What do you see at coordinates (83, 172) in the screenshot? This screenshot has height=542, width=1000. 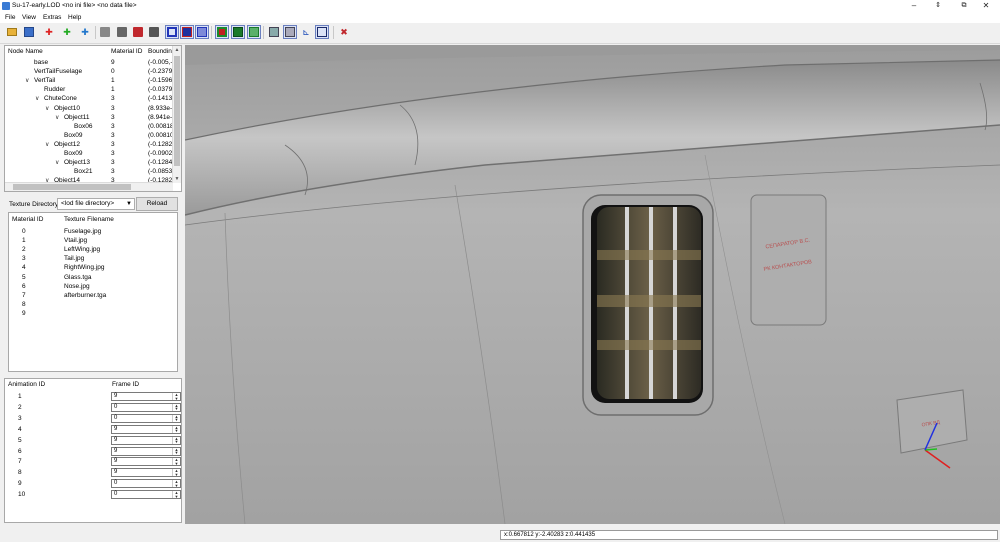 I see `node-name: Box21` at bounding box center [83, 172].